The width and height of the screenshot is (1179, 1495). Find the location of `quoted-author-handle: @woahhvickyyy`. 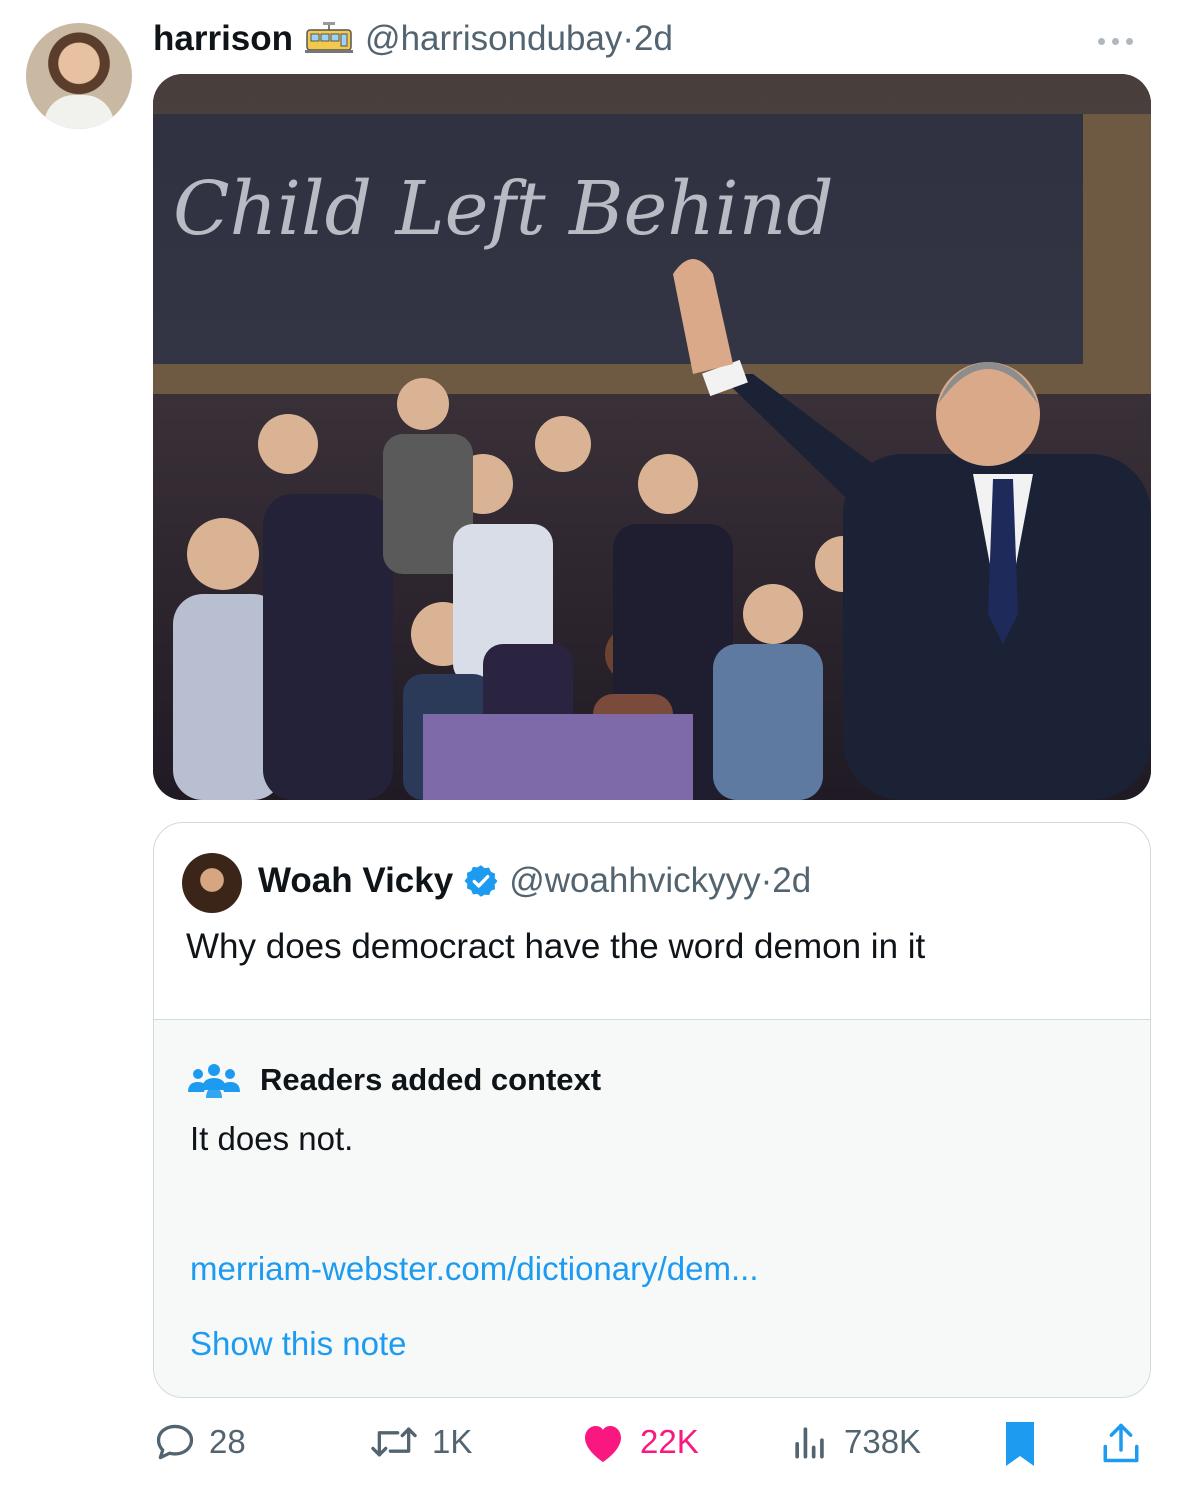

quoted-author-handle: @woahhvickyyy is located at coordinates (634, 881).